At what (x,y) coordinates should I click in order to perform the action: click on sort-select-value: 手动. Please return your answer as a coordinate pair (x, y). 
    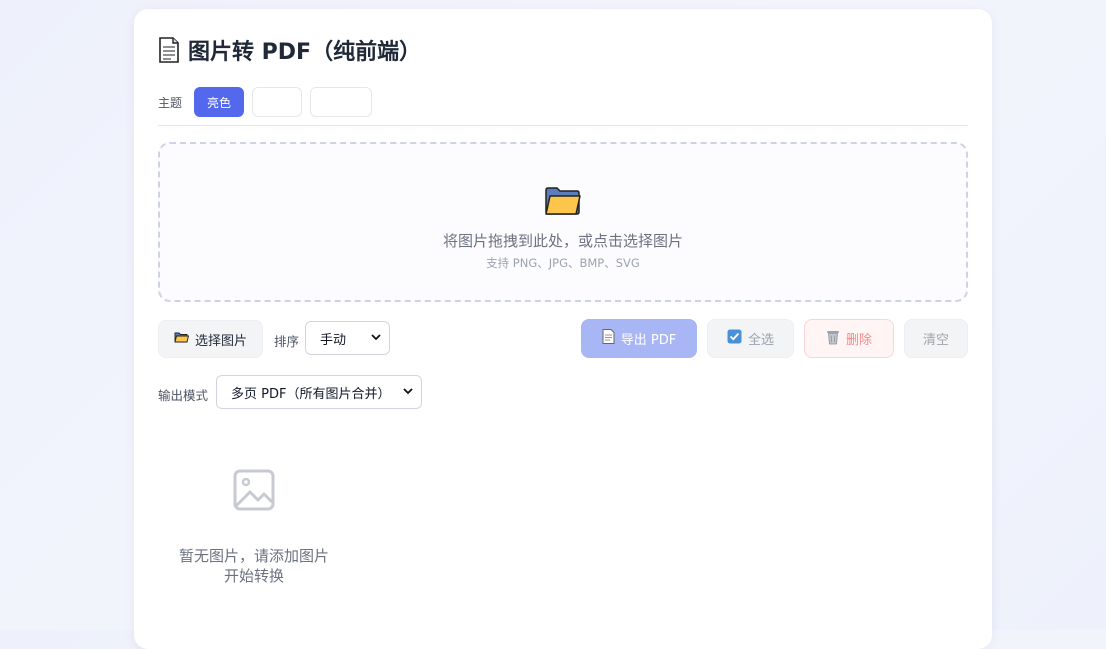
    Looking at the image, I should click on (333, 338).